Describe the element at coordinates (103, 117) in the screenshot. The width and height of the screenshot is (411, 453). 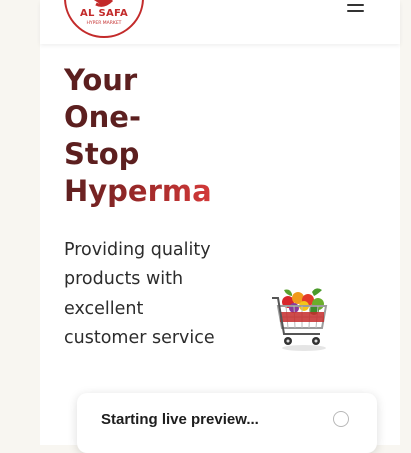
I see `hero-title-line: One-` at that location.